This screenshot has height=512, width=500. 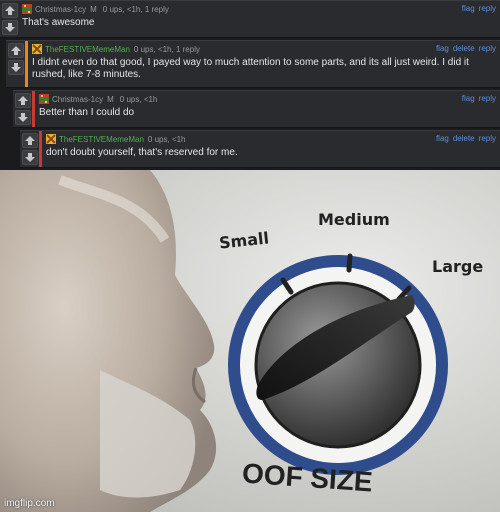 I want to click on comment-meta: Christmas-1cy M 0 ups, <1h flag reply, so click(x=267, y=99).